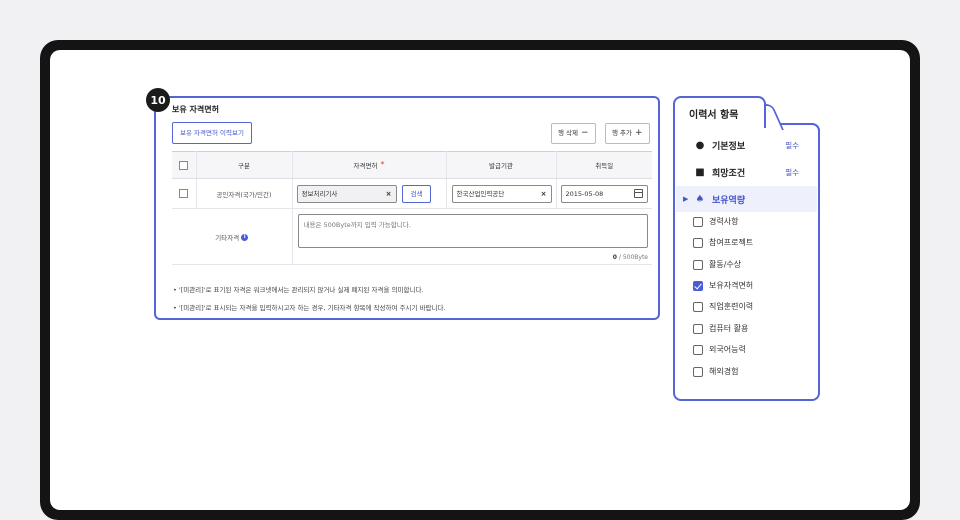  I want to click on other-license-label: 기타자격, so click(227, 237).